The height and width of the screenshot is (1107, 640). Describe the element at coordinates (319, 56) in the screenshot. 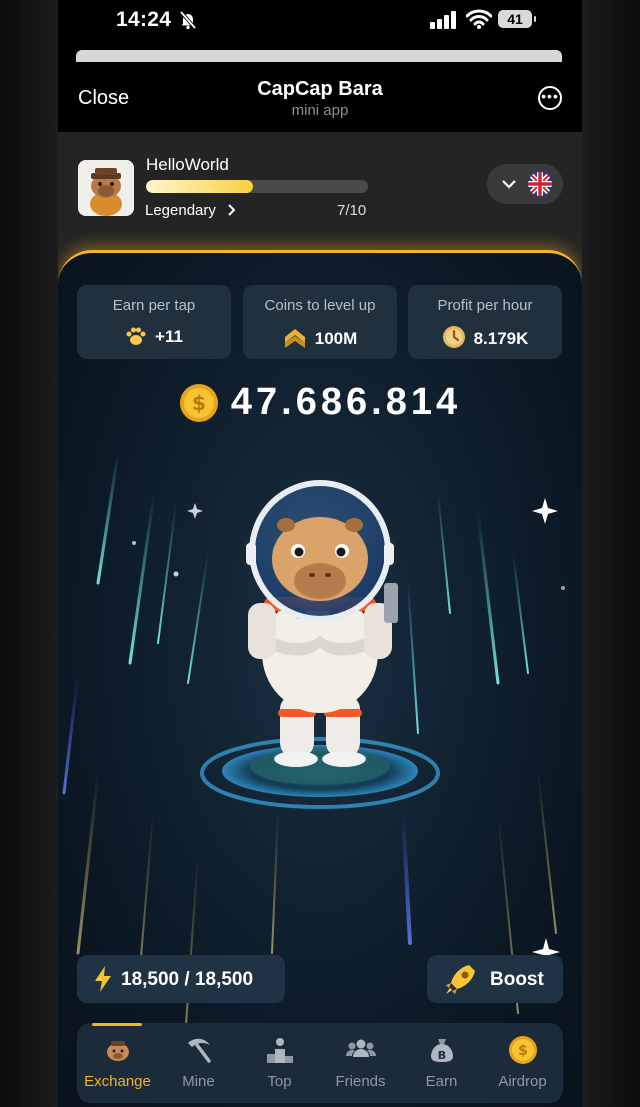

I see `sheet-edge` at that location.